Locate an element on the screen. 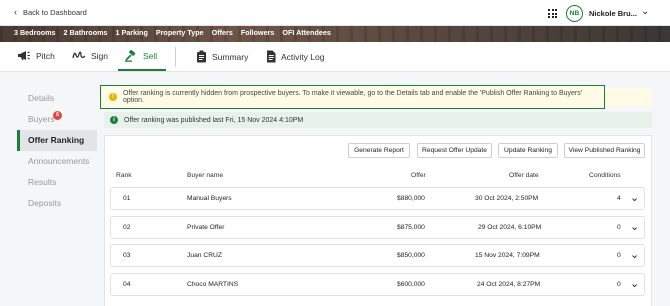 This screenshot has height=306, width=670. gavel-icon is located at coordinates (130, 56).